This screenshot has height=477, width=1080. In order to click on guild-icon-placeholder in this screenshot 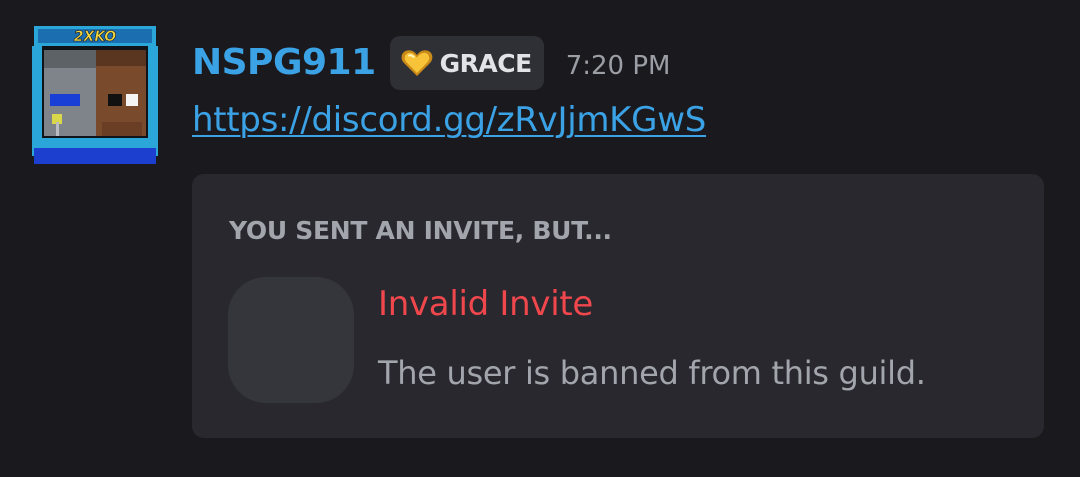, I will do `click(291, 340)`.